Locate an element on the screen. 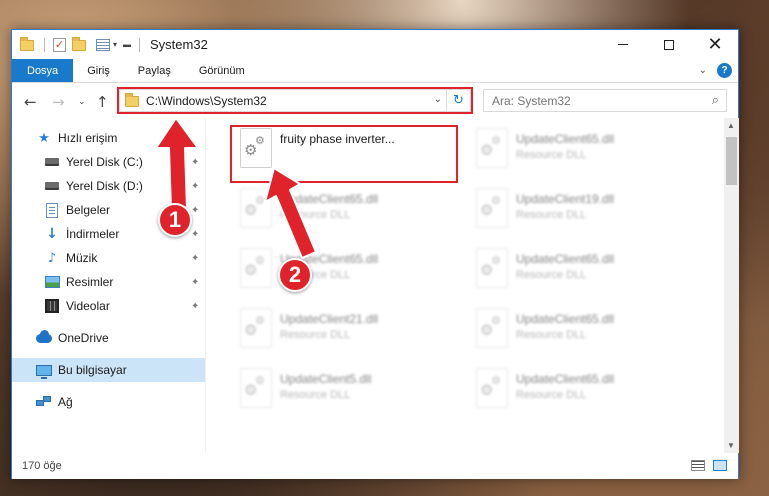  file-tile: ⚙ ⚙ UpdateClient21.dll Resource DLL is located at coordinates (344, 329).